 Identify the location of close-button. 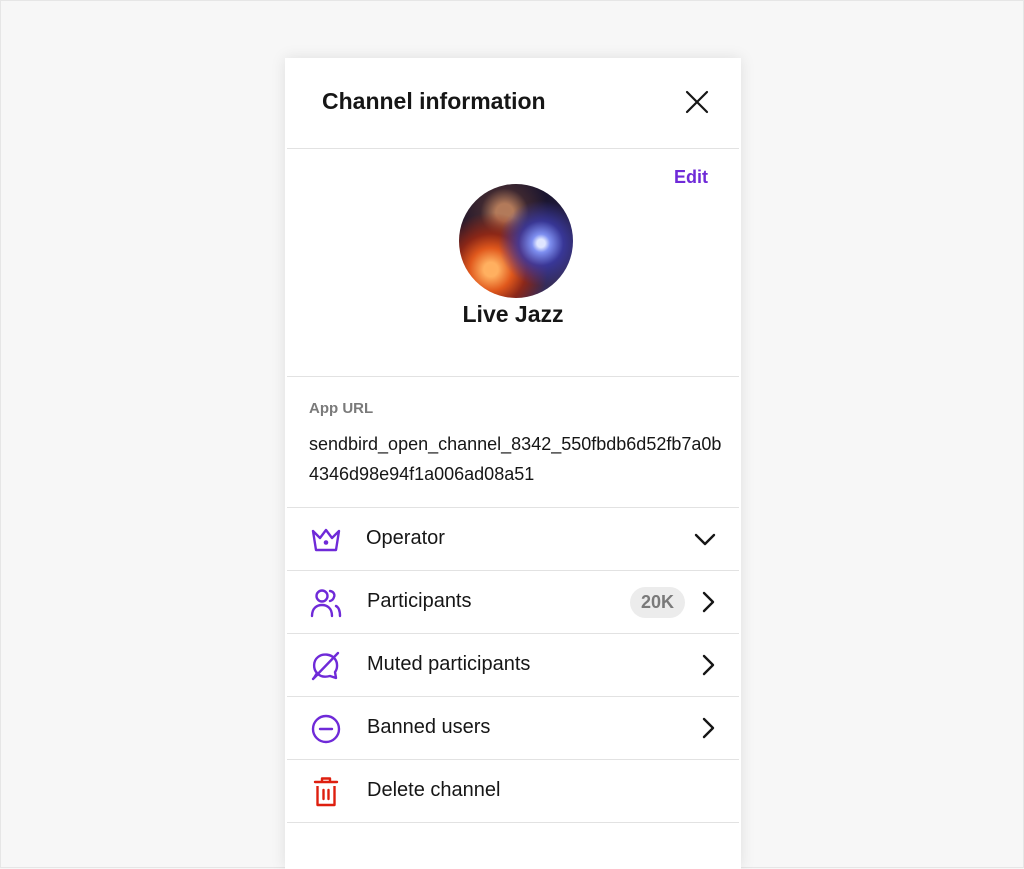
(697, 102).